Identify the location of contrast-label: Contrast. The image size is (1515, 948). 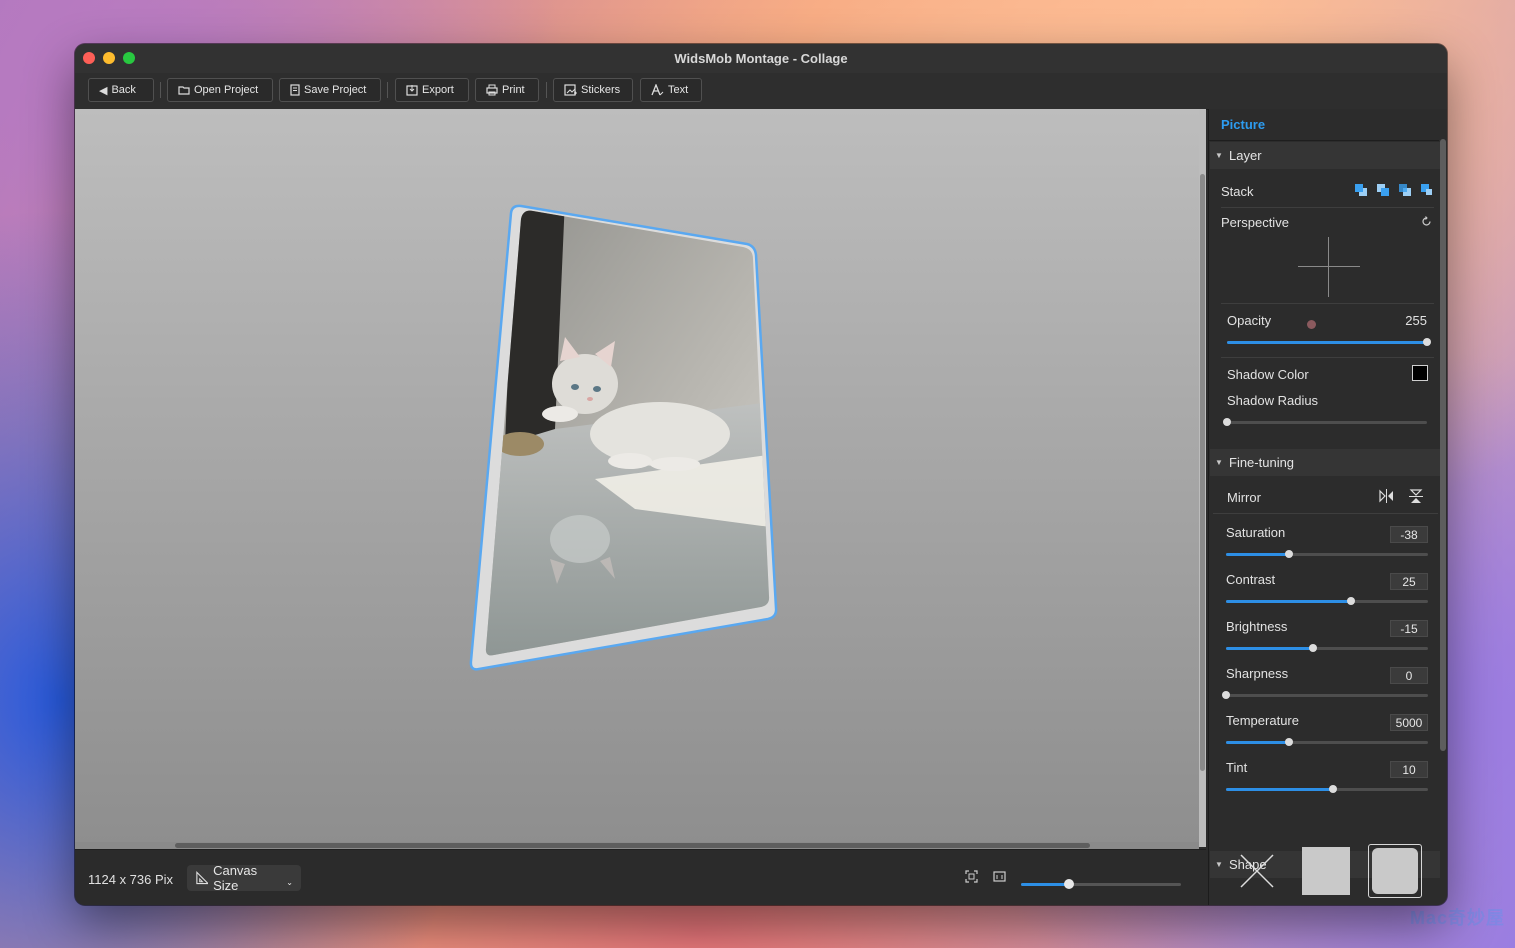
(1251, 579).